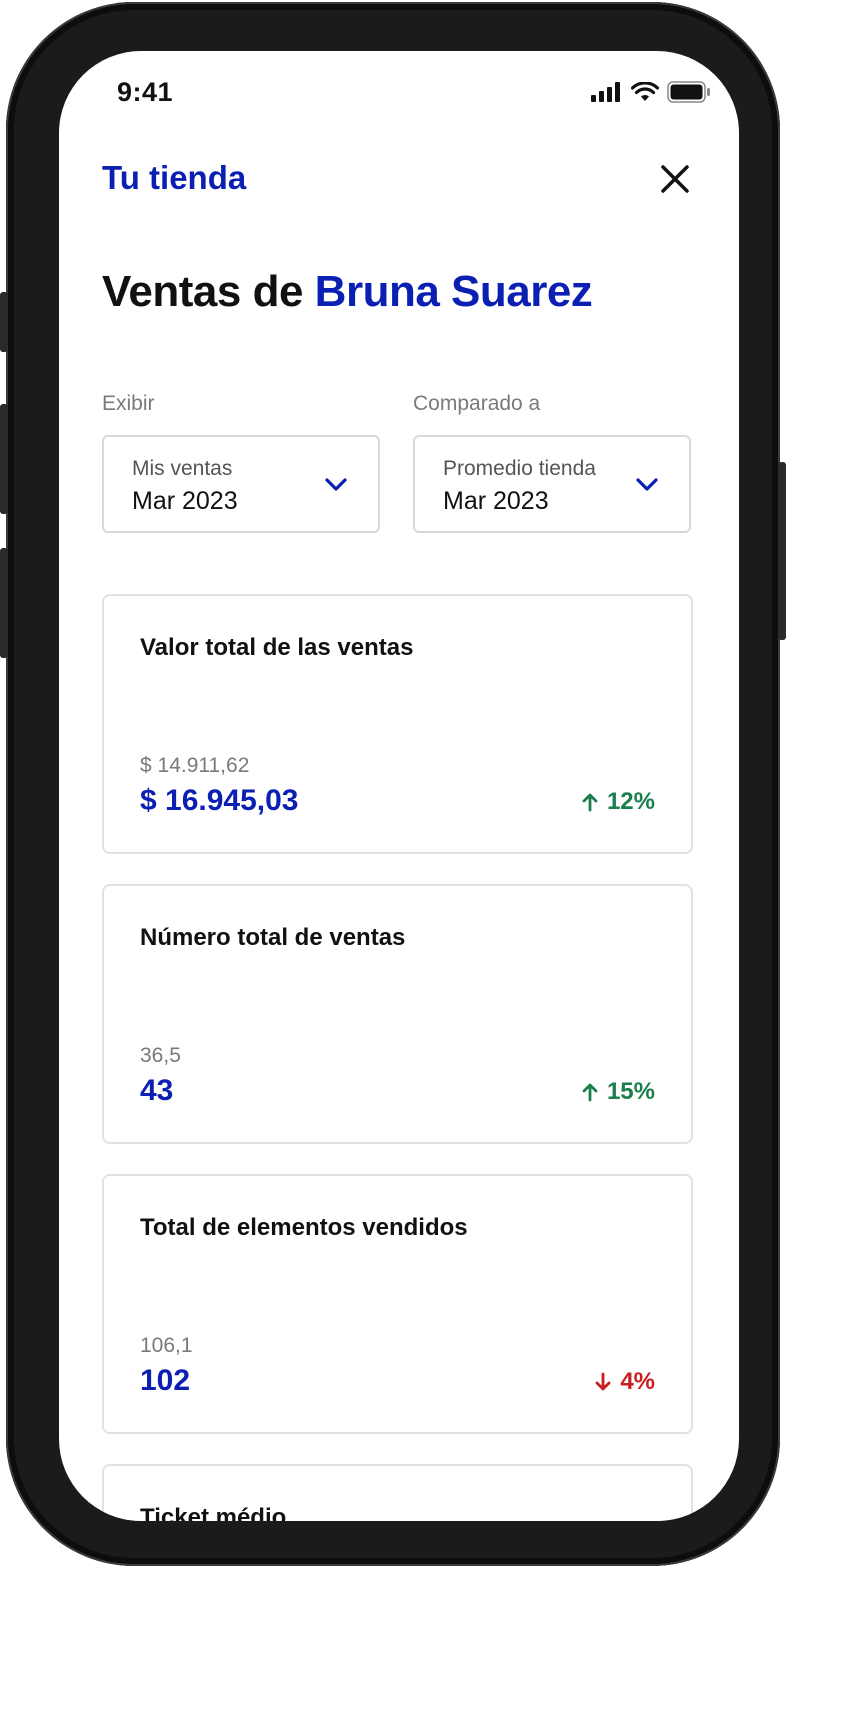 The image size is (868, 1732). What do you see at coordinates (605, 92) in the screenshot?
I see `signal-icon` at bounding box center [605, 92].